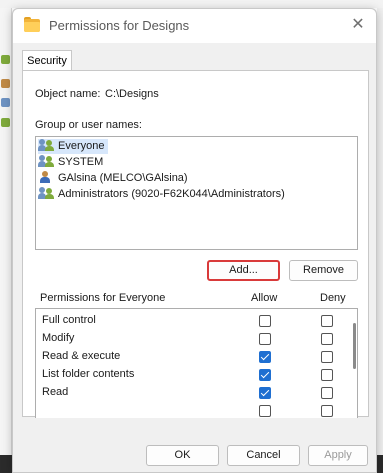  I want to click on table-row: Full control, so click(196, 321).